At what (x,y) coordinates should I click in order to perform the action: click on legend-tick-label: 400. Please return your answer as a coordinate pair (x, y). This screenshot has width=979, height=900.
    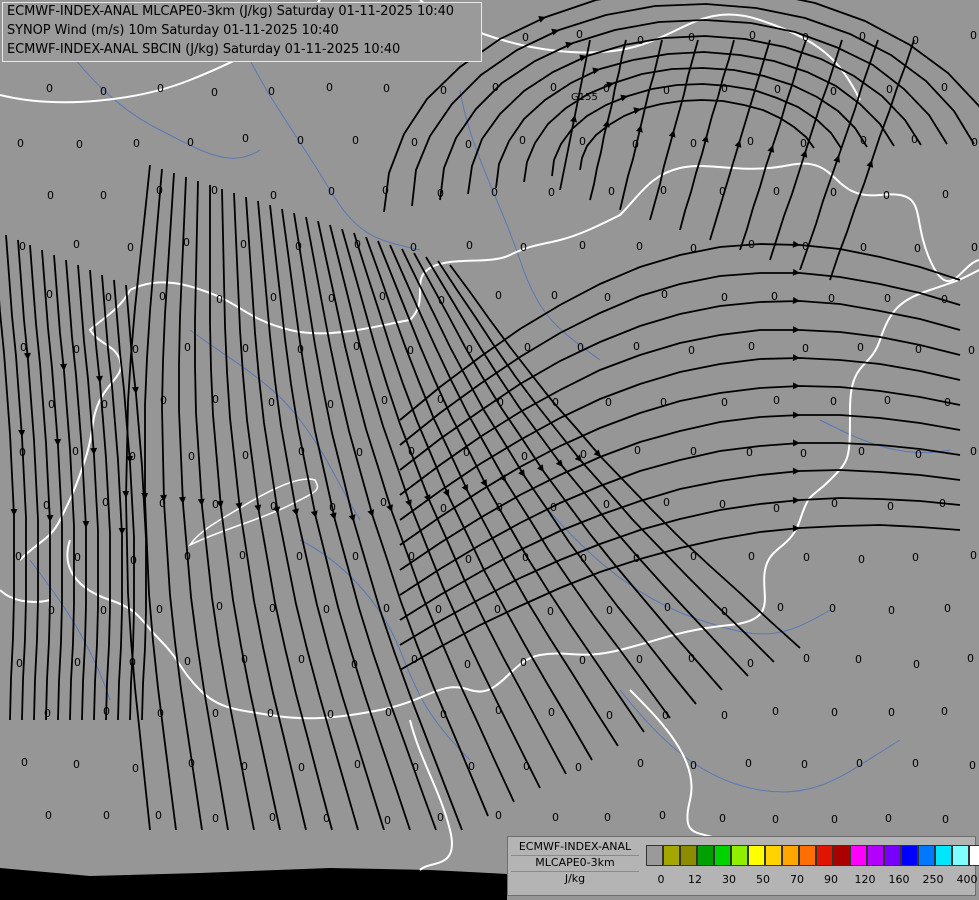
    Looking at the image, I should click on (967, 879).